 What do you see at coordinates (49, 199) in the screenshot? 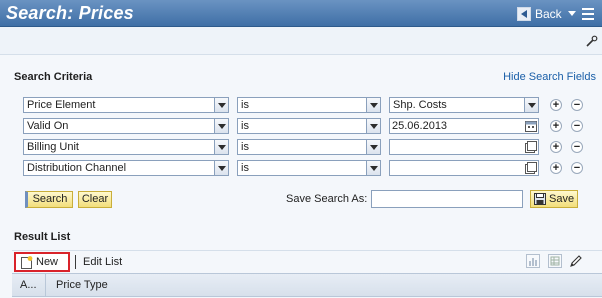
I see `search-button: Search` at bounding box center [49, 199].